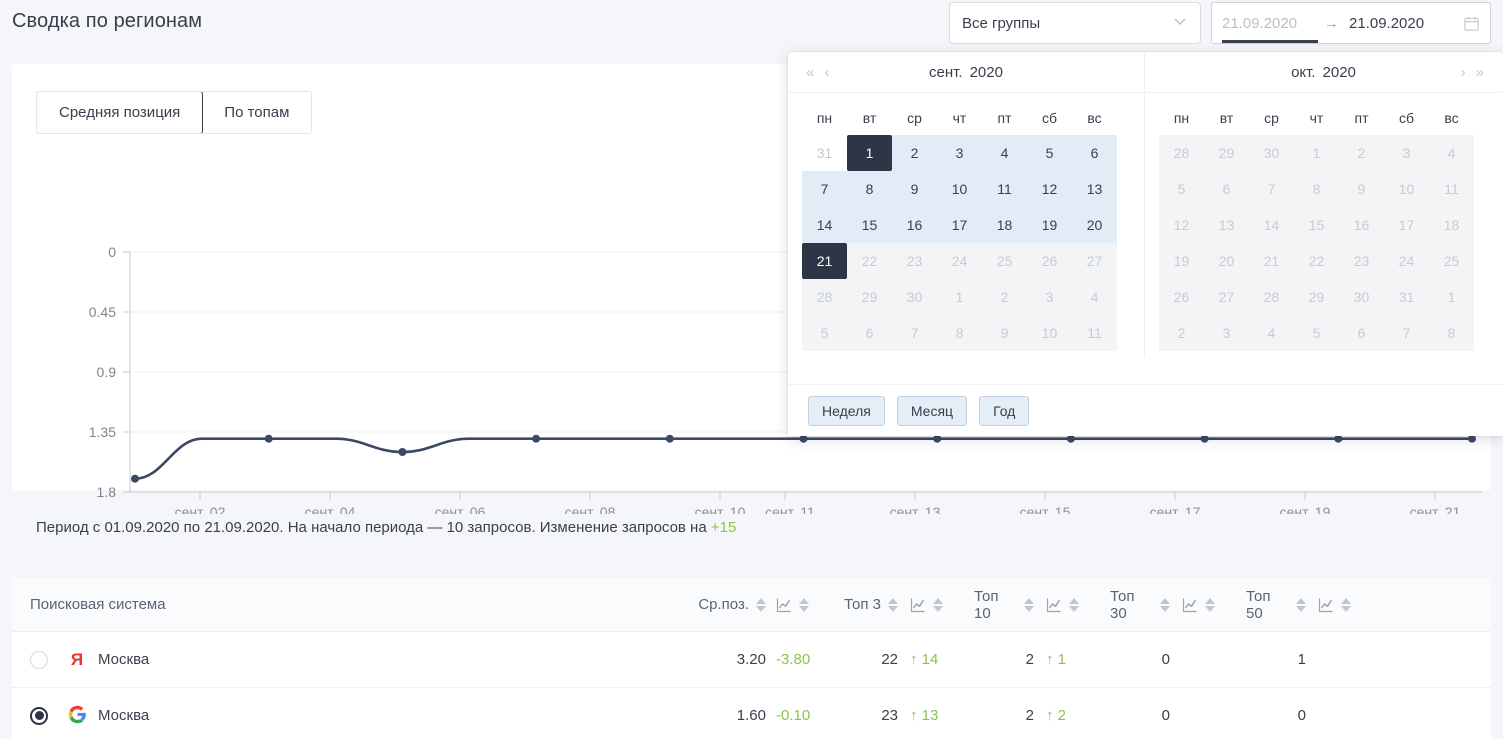 The width and height of the screenshot is (1503, 739). Describe the element at coordinates (986, 72) in the screenshot. I see `calendar-year-left: 2020` at that location.